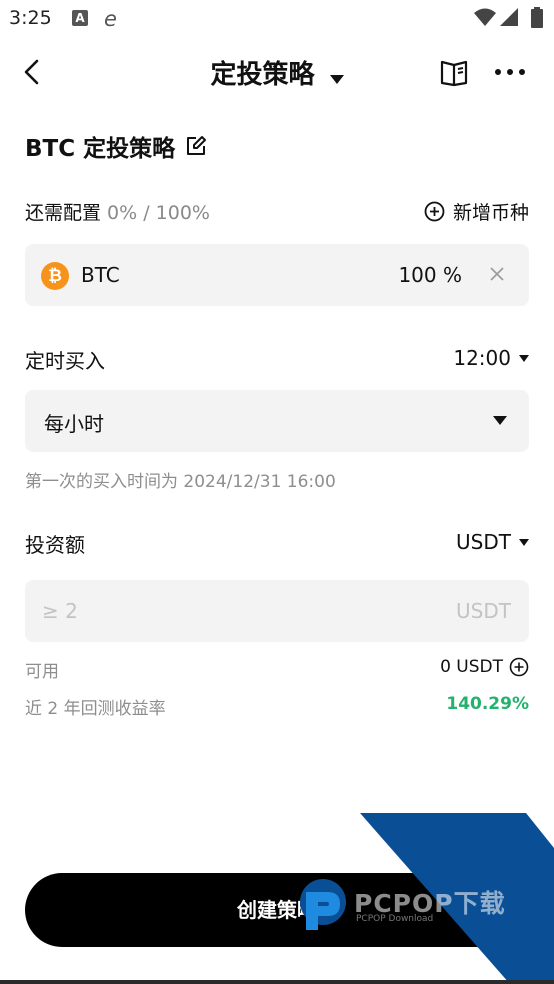 This screenshot has width=554, height=984. I want to click on chevron-down-icon, so click(500, 420).